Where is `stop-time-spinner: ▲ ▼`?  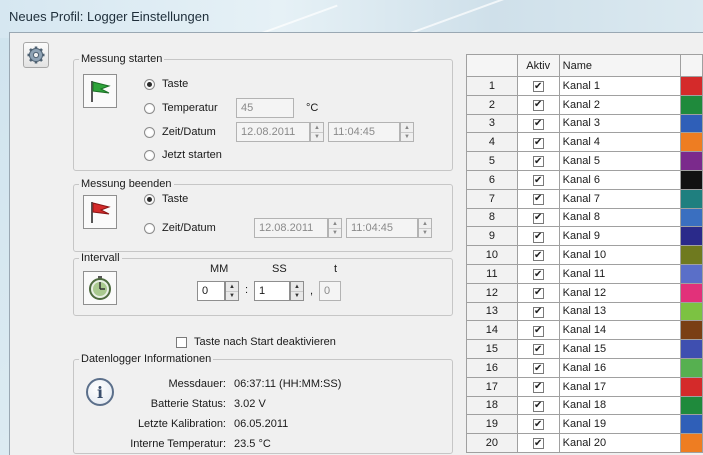
stop-time-spinner: ▲ ▼ is located at coordinates (425, 228).